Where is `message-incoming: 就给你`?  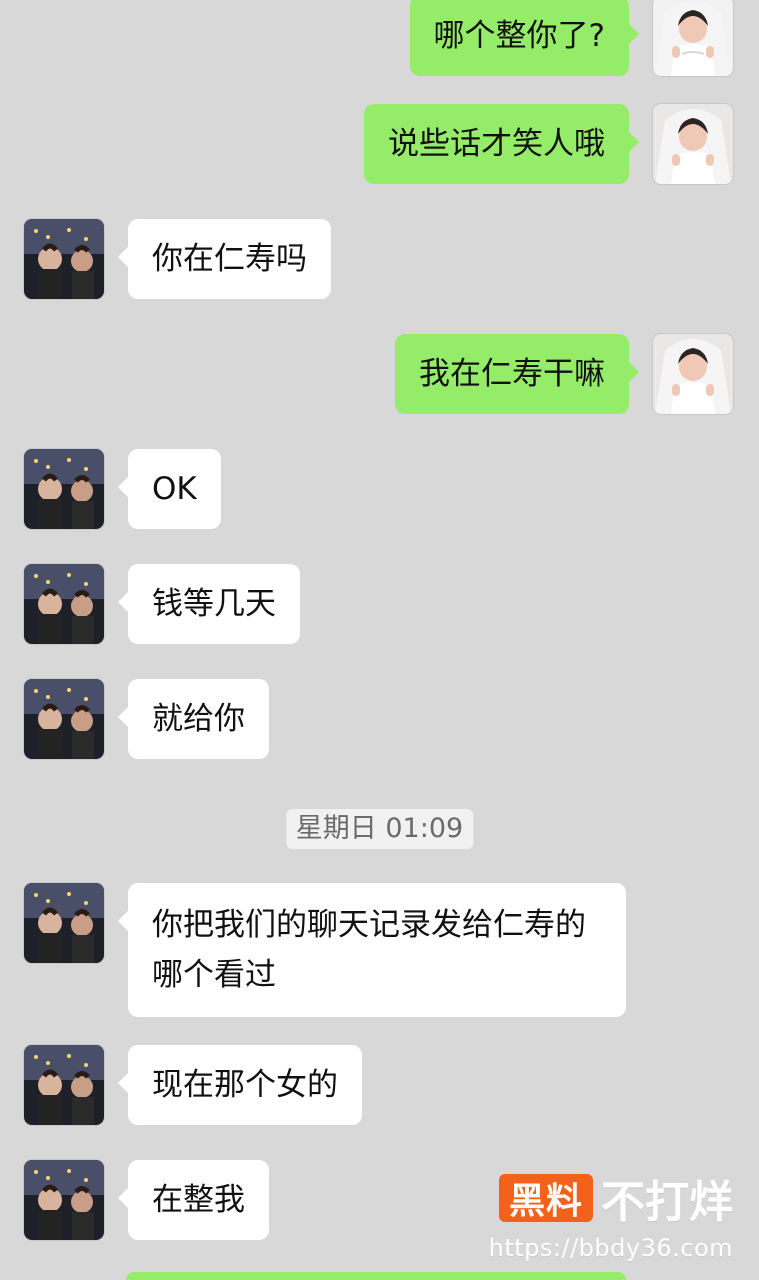 message-incoming: 就给你 is located at coordinates (146, 719).